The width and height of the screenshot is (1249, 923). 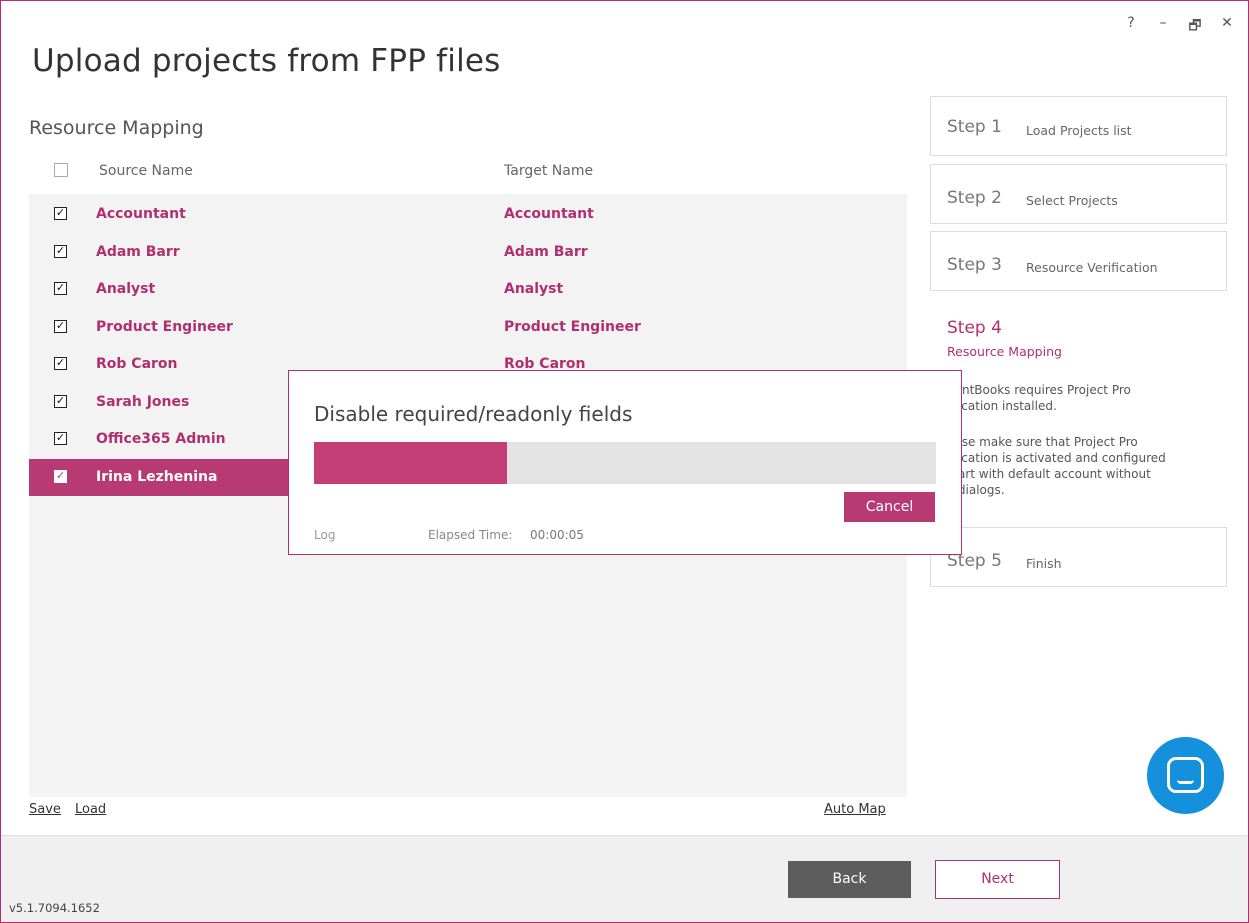 I want to click on section-title: Resource Mapping, so click(x=116, y=128).